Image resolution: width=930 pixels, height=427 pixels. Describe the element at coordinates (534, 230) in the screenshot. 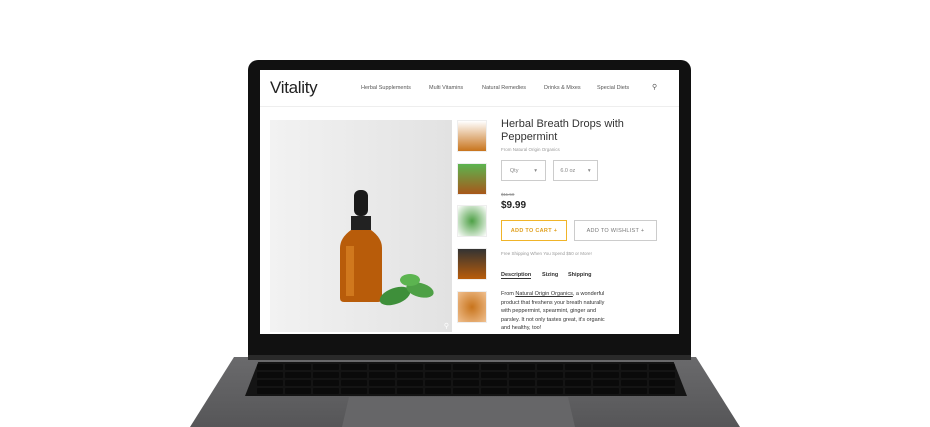

I see `add-to-cart-button: ADD TO CART +` at that location.